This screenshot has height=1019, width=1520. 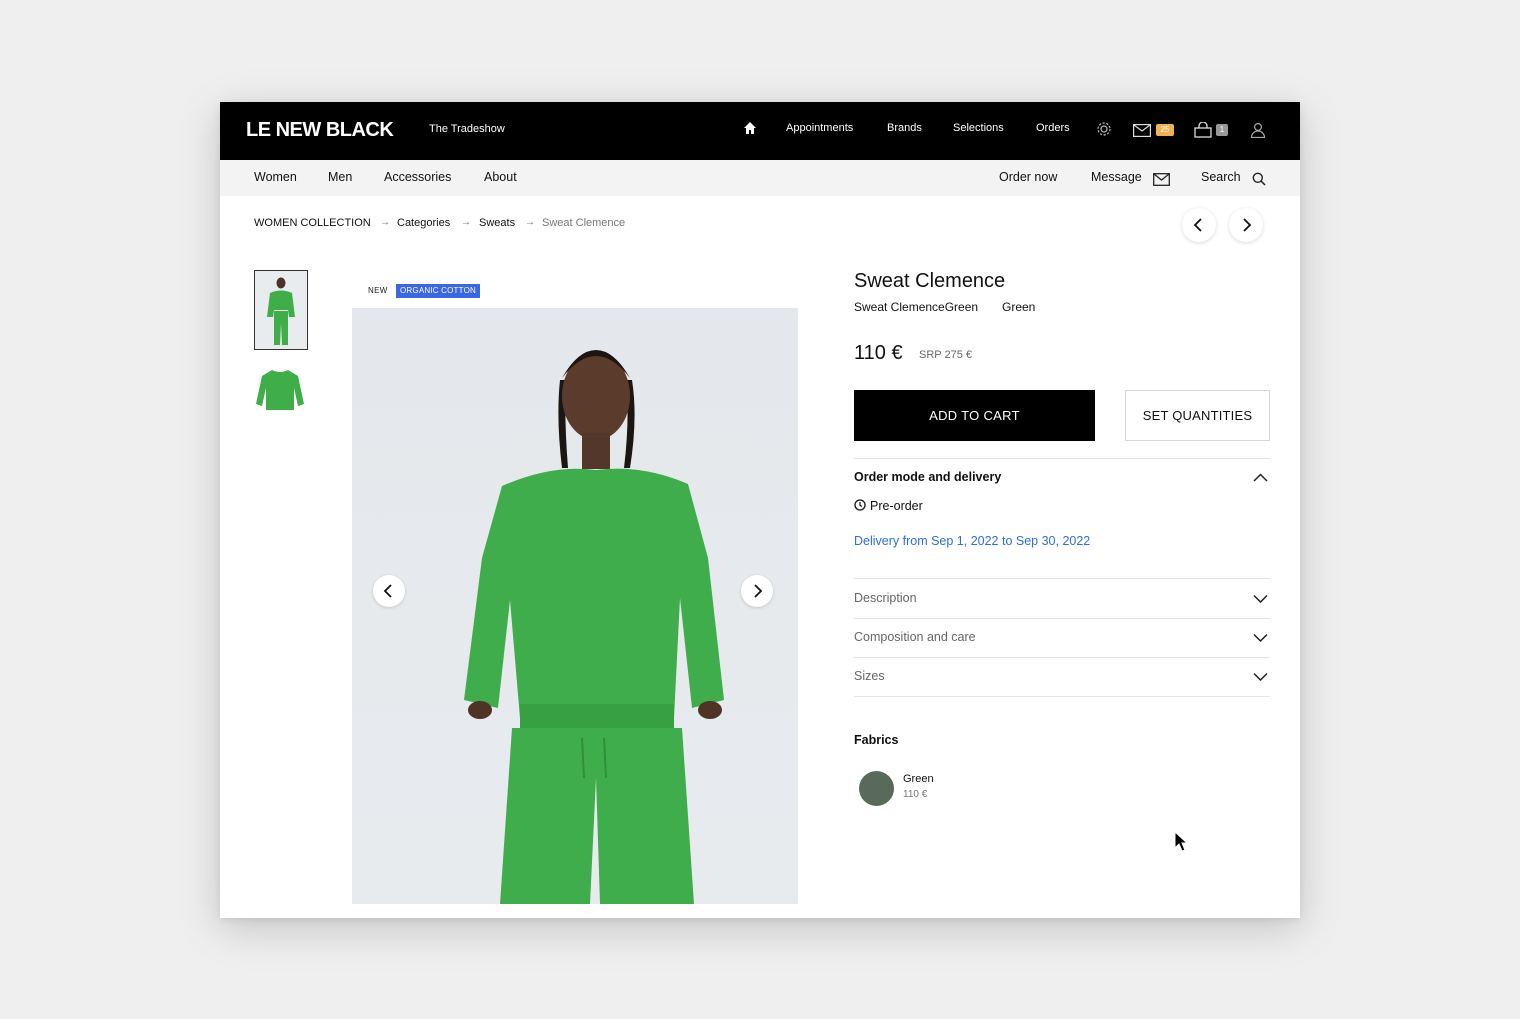 What do you see at coordinates (896, 506) in the screenshot?
I see `order-mode-value: Pre-order` at bounding box center [896, 506].